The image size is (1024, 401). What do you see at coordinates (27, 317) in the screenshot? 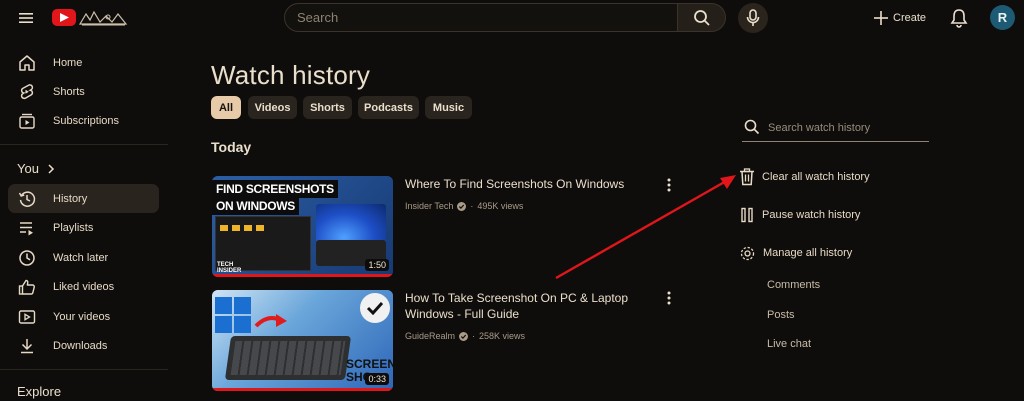
I see `your-videos-icon` at bounding box center [27, 317].